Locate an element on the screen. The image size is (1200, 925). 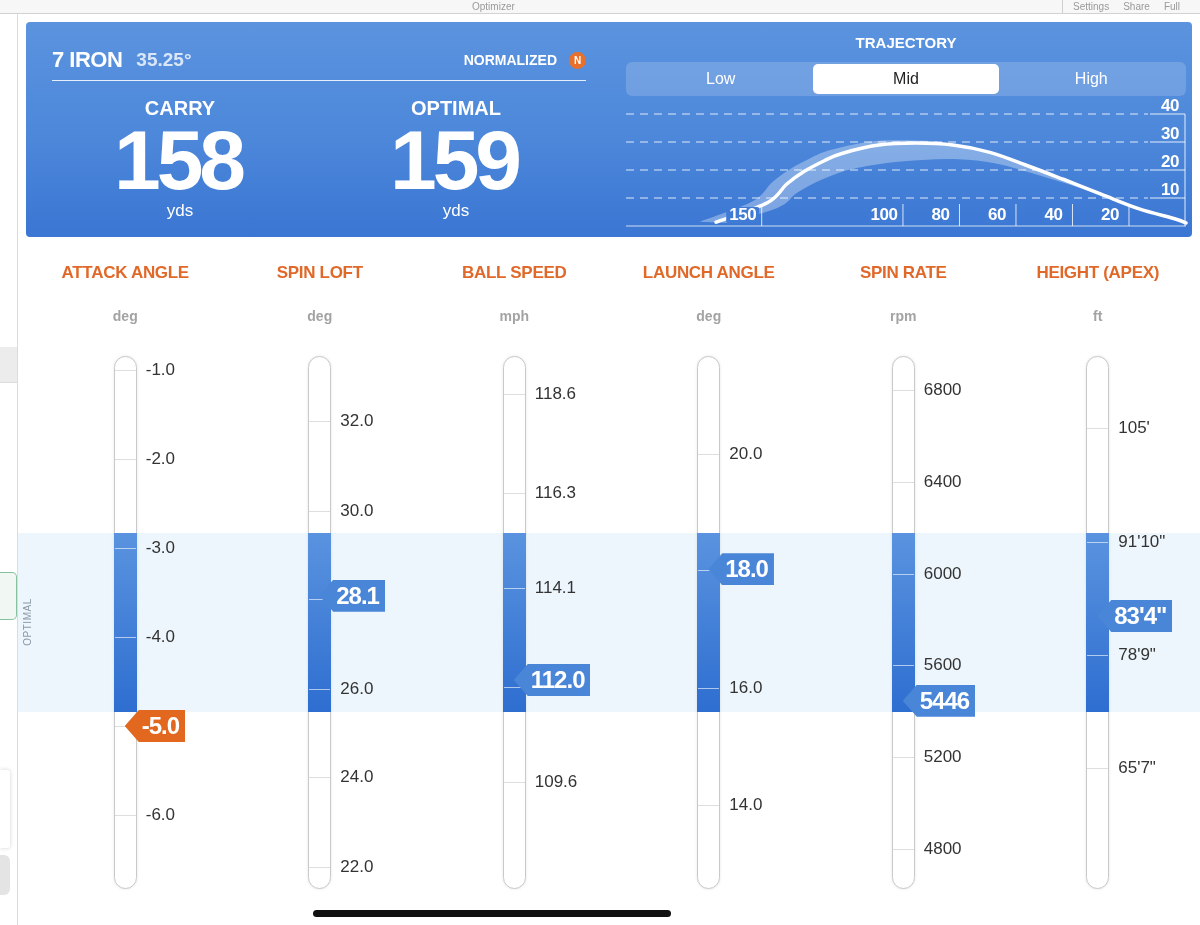
metric-title: SPIN RATE is located at coordinates (903, 273).